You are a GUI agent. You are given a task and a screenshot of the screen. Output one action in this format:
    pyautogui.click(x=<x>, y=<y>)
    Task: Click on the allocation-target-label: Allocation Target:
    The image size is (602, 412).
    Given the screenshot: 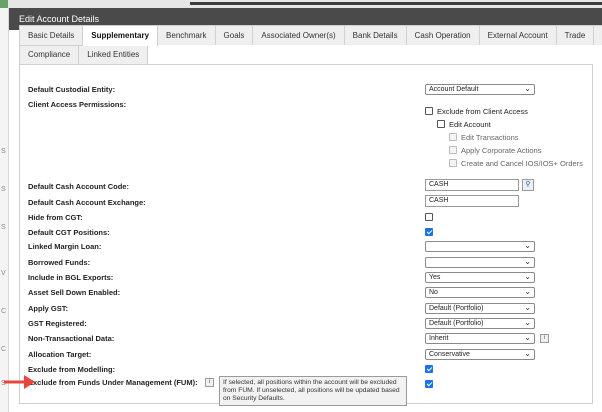 What is the action you would take?
    pyautogui.click(x=60, y=354)
    